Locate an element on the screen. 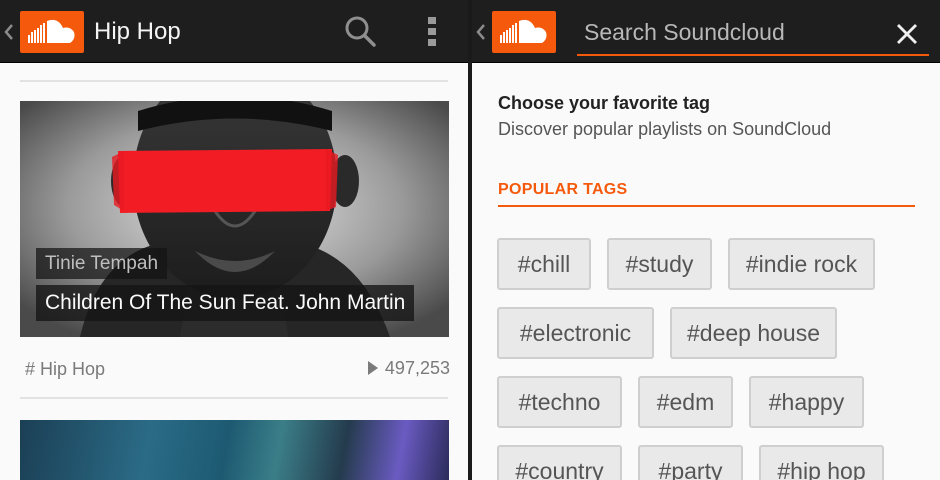  tag-chip: #chill is located at coordinates (544, 264).